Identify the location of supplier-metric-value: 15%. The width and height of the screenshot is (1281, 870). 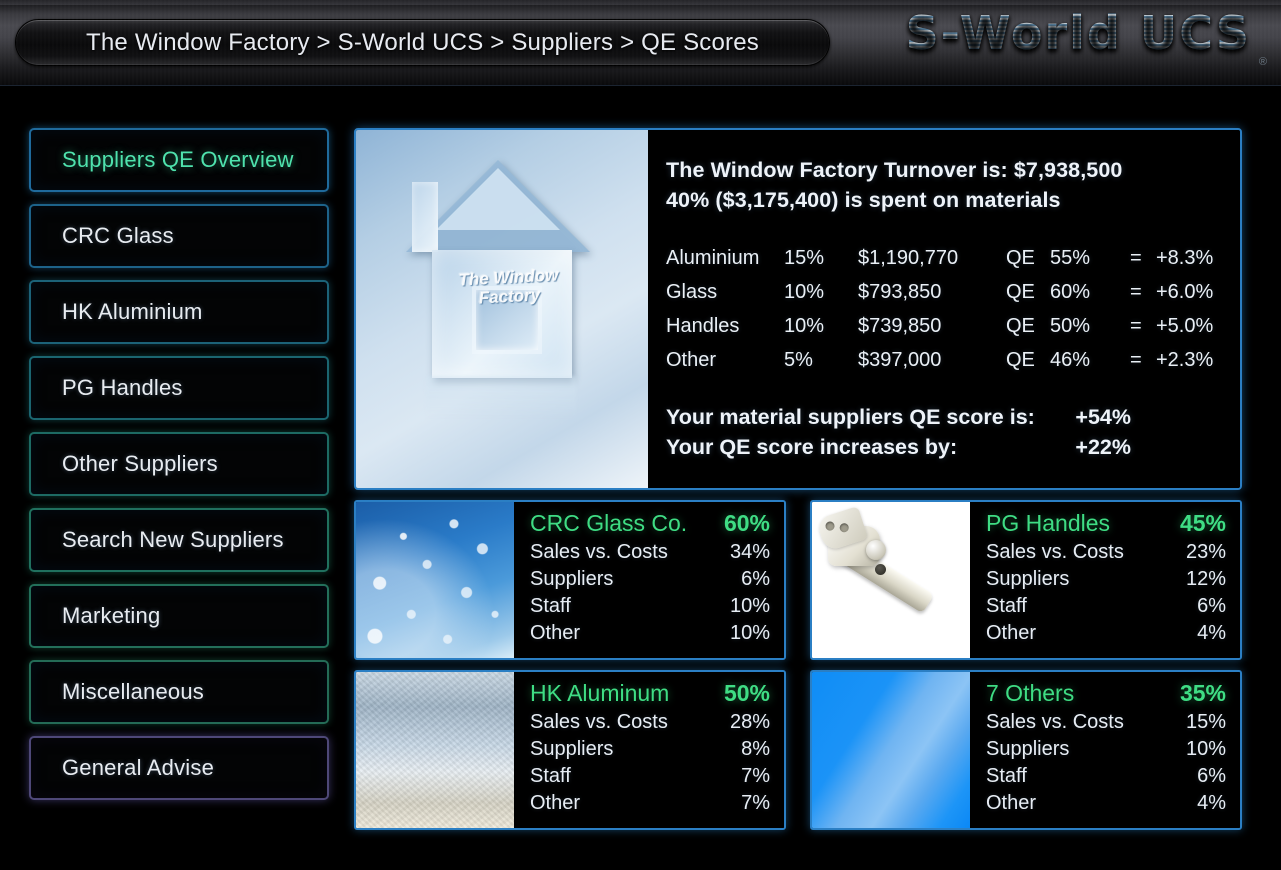
(1205, 722).